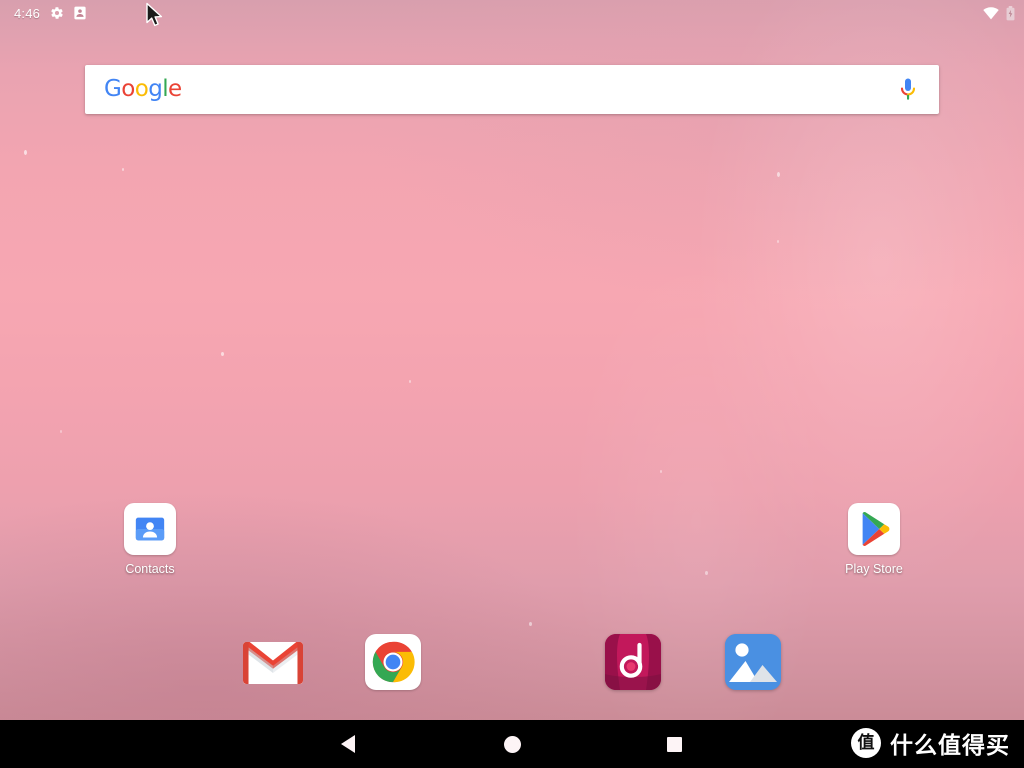 The width and height of the screenshot is (1024, 768). I want to click on recents-square-icon, so click(674, 744).